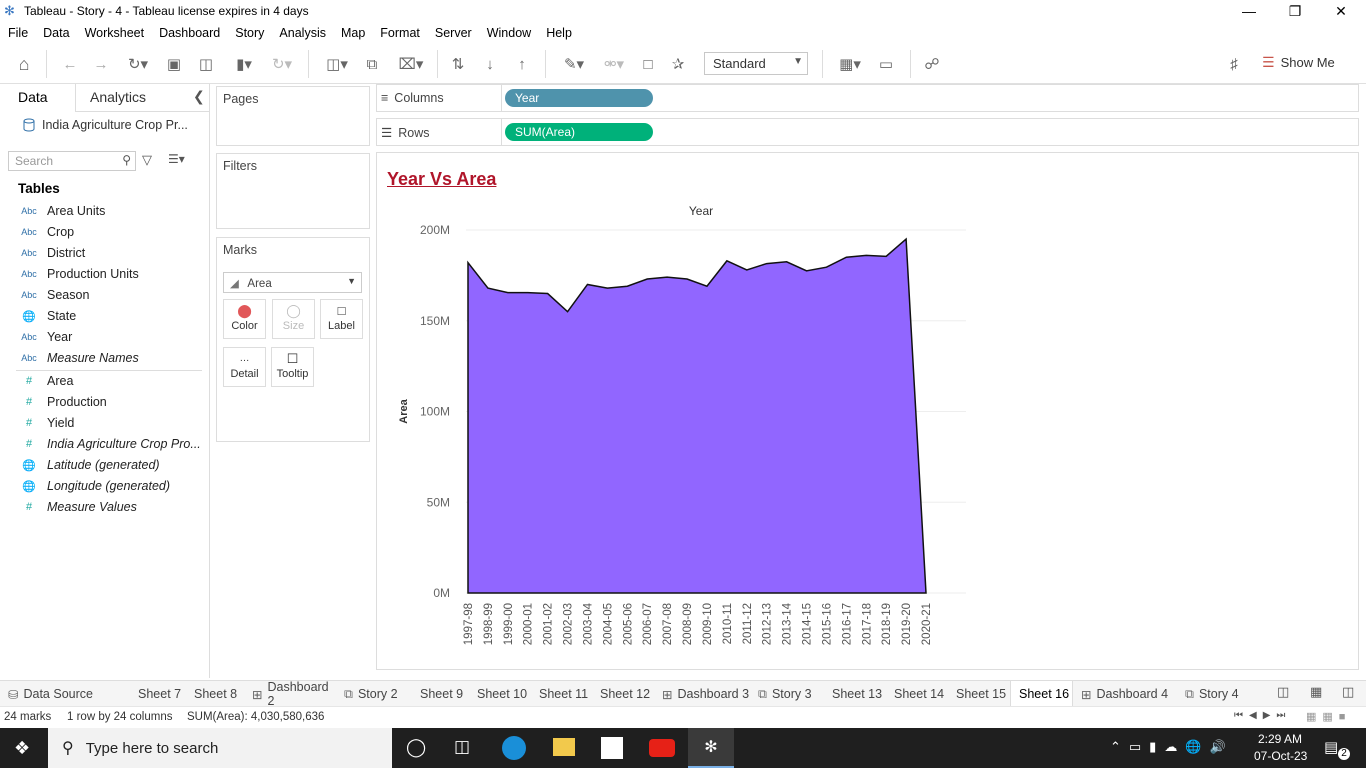 The image size is (1366, 768). Describe the element at coordinates (1222, 694) in the screenshot. I see `tab-story-4: ⧉ Story 4` at that location.